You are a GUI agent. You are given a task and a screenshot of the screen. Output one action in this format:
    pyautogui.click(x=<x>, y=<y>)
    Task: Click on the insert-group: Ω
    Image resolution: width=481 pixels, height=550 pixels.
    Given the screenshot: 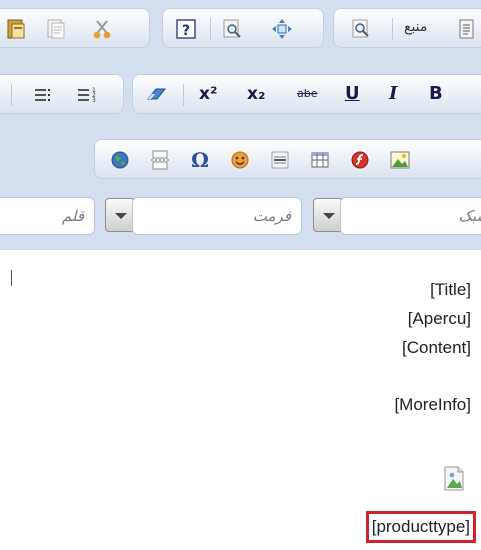 What is the action you would take?
    pyautogui.click(x=287, y=159)
    